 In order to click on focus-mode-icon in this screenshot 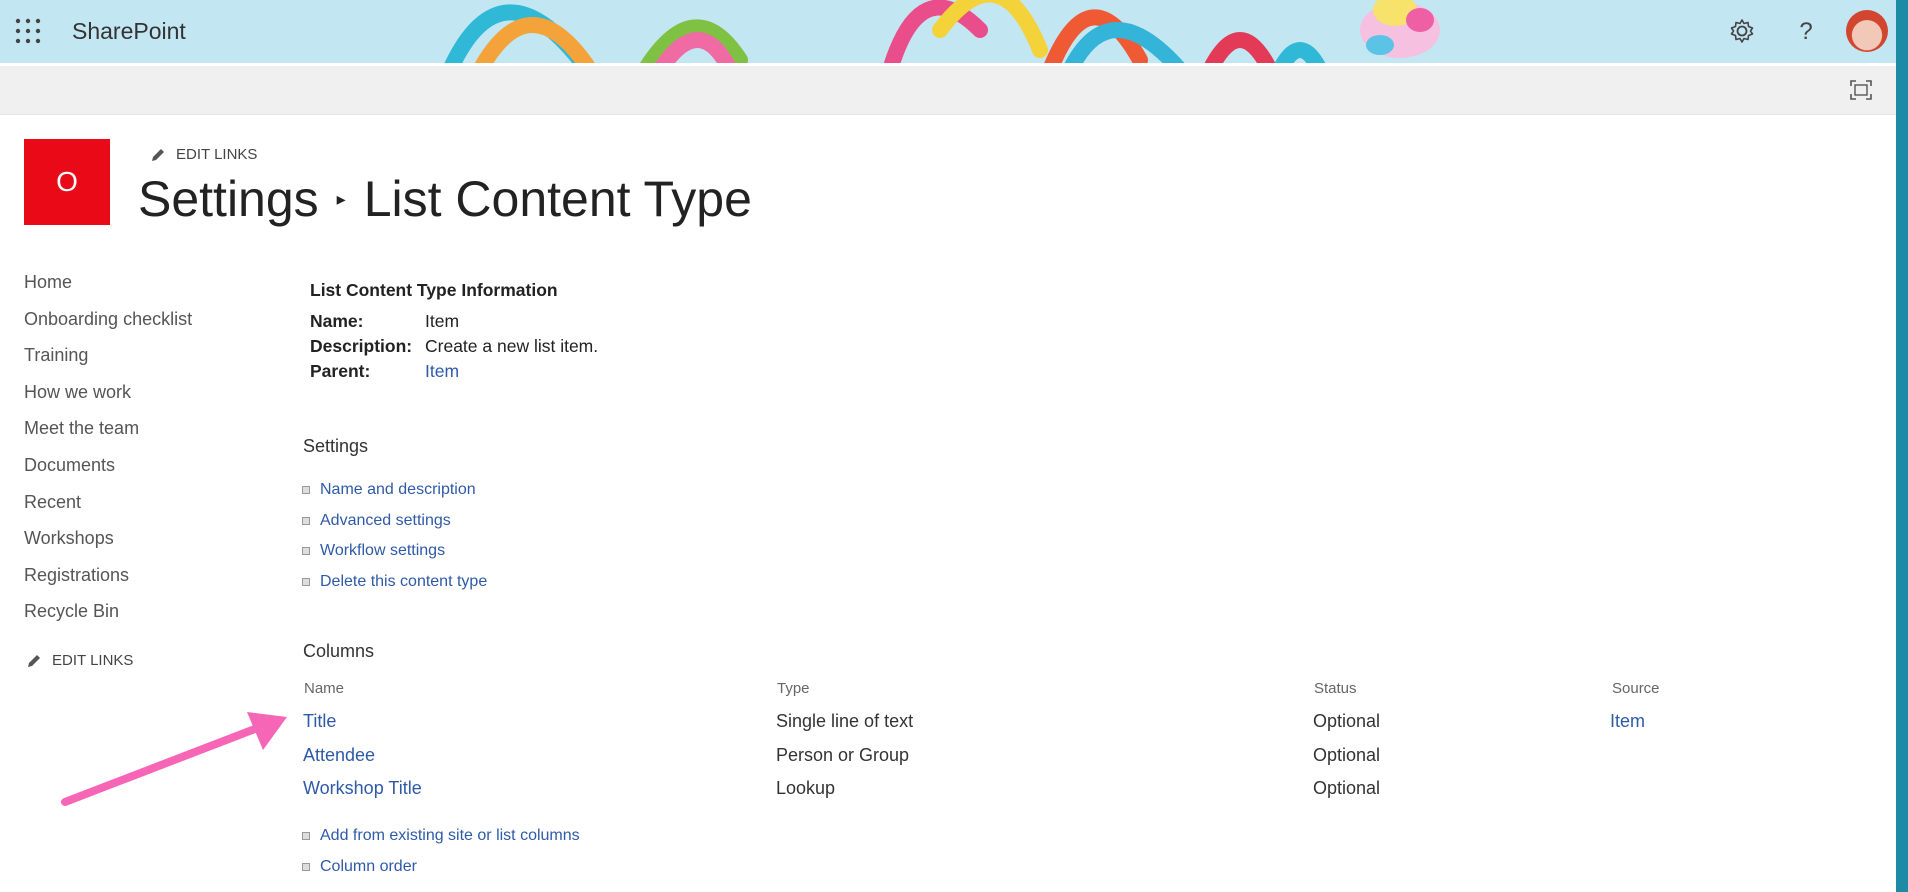, I will do `click(1861, 90)`.